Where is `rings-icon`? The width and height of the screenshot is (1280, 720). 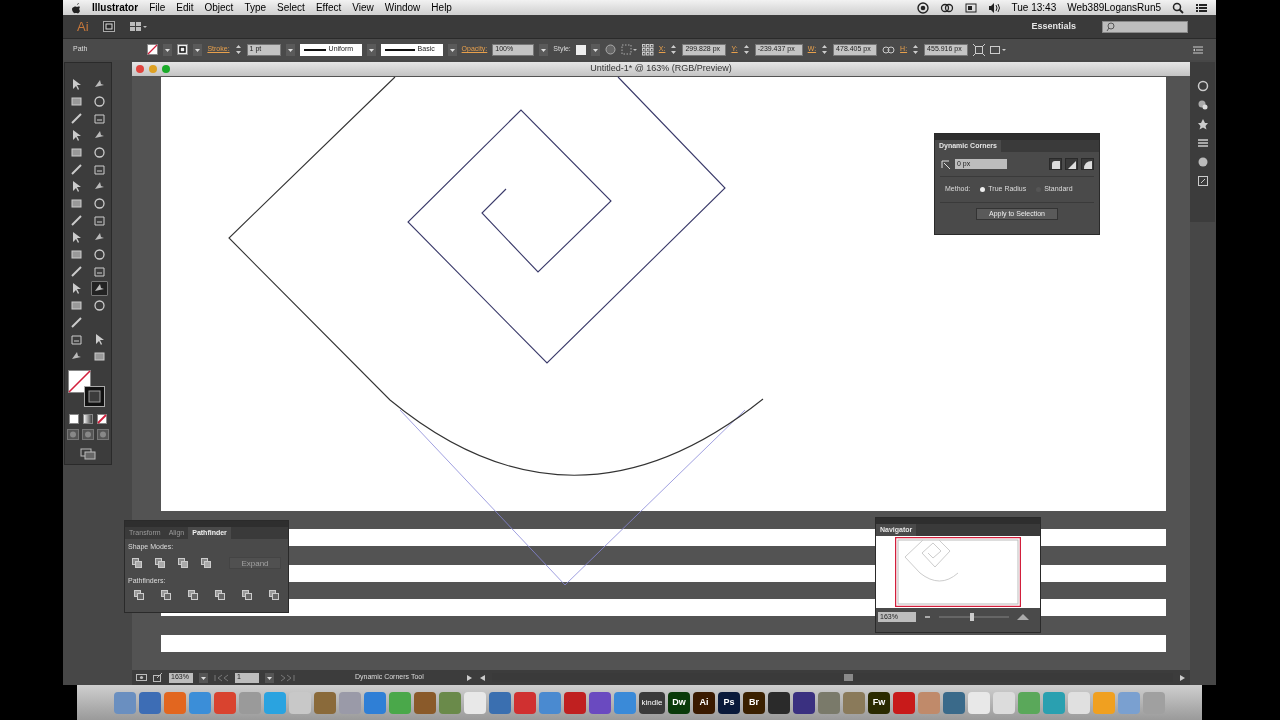
rings-icon is located at coordinates (946, 7).